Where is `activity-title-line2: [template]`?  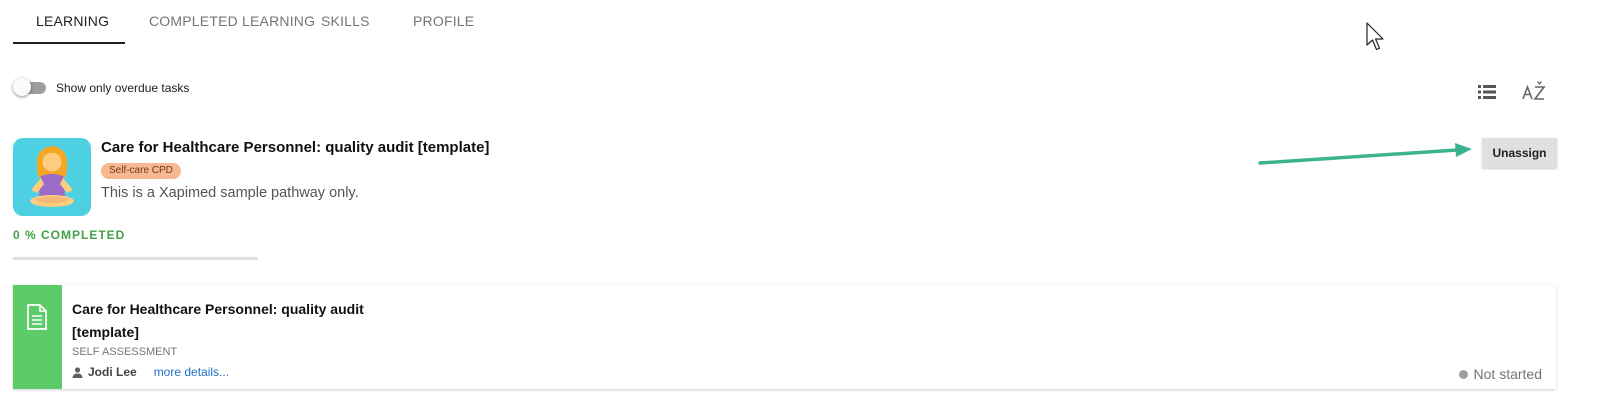
activity-title-line2: [template] is located at coordinates (105, 332).